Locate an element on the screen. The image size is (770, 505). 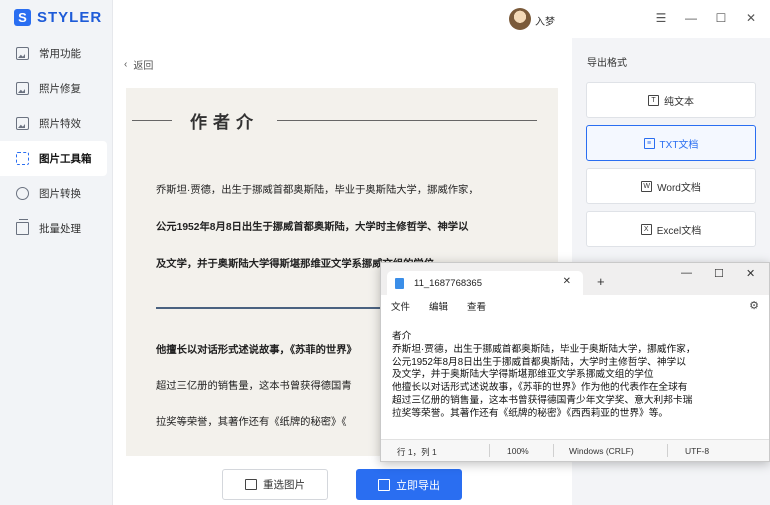
preview-line: 他擅长以对话形式述说故事，《苏菲的世界》 is located at coordinates (256, 350).